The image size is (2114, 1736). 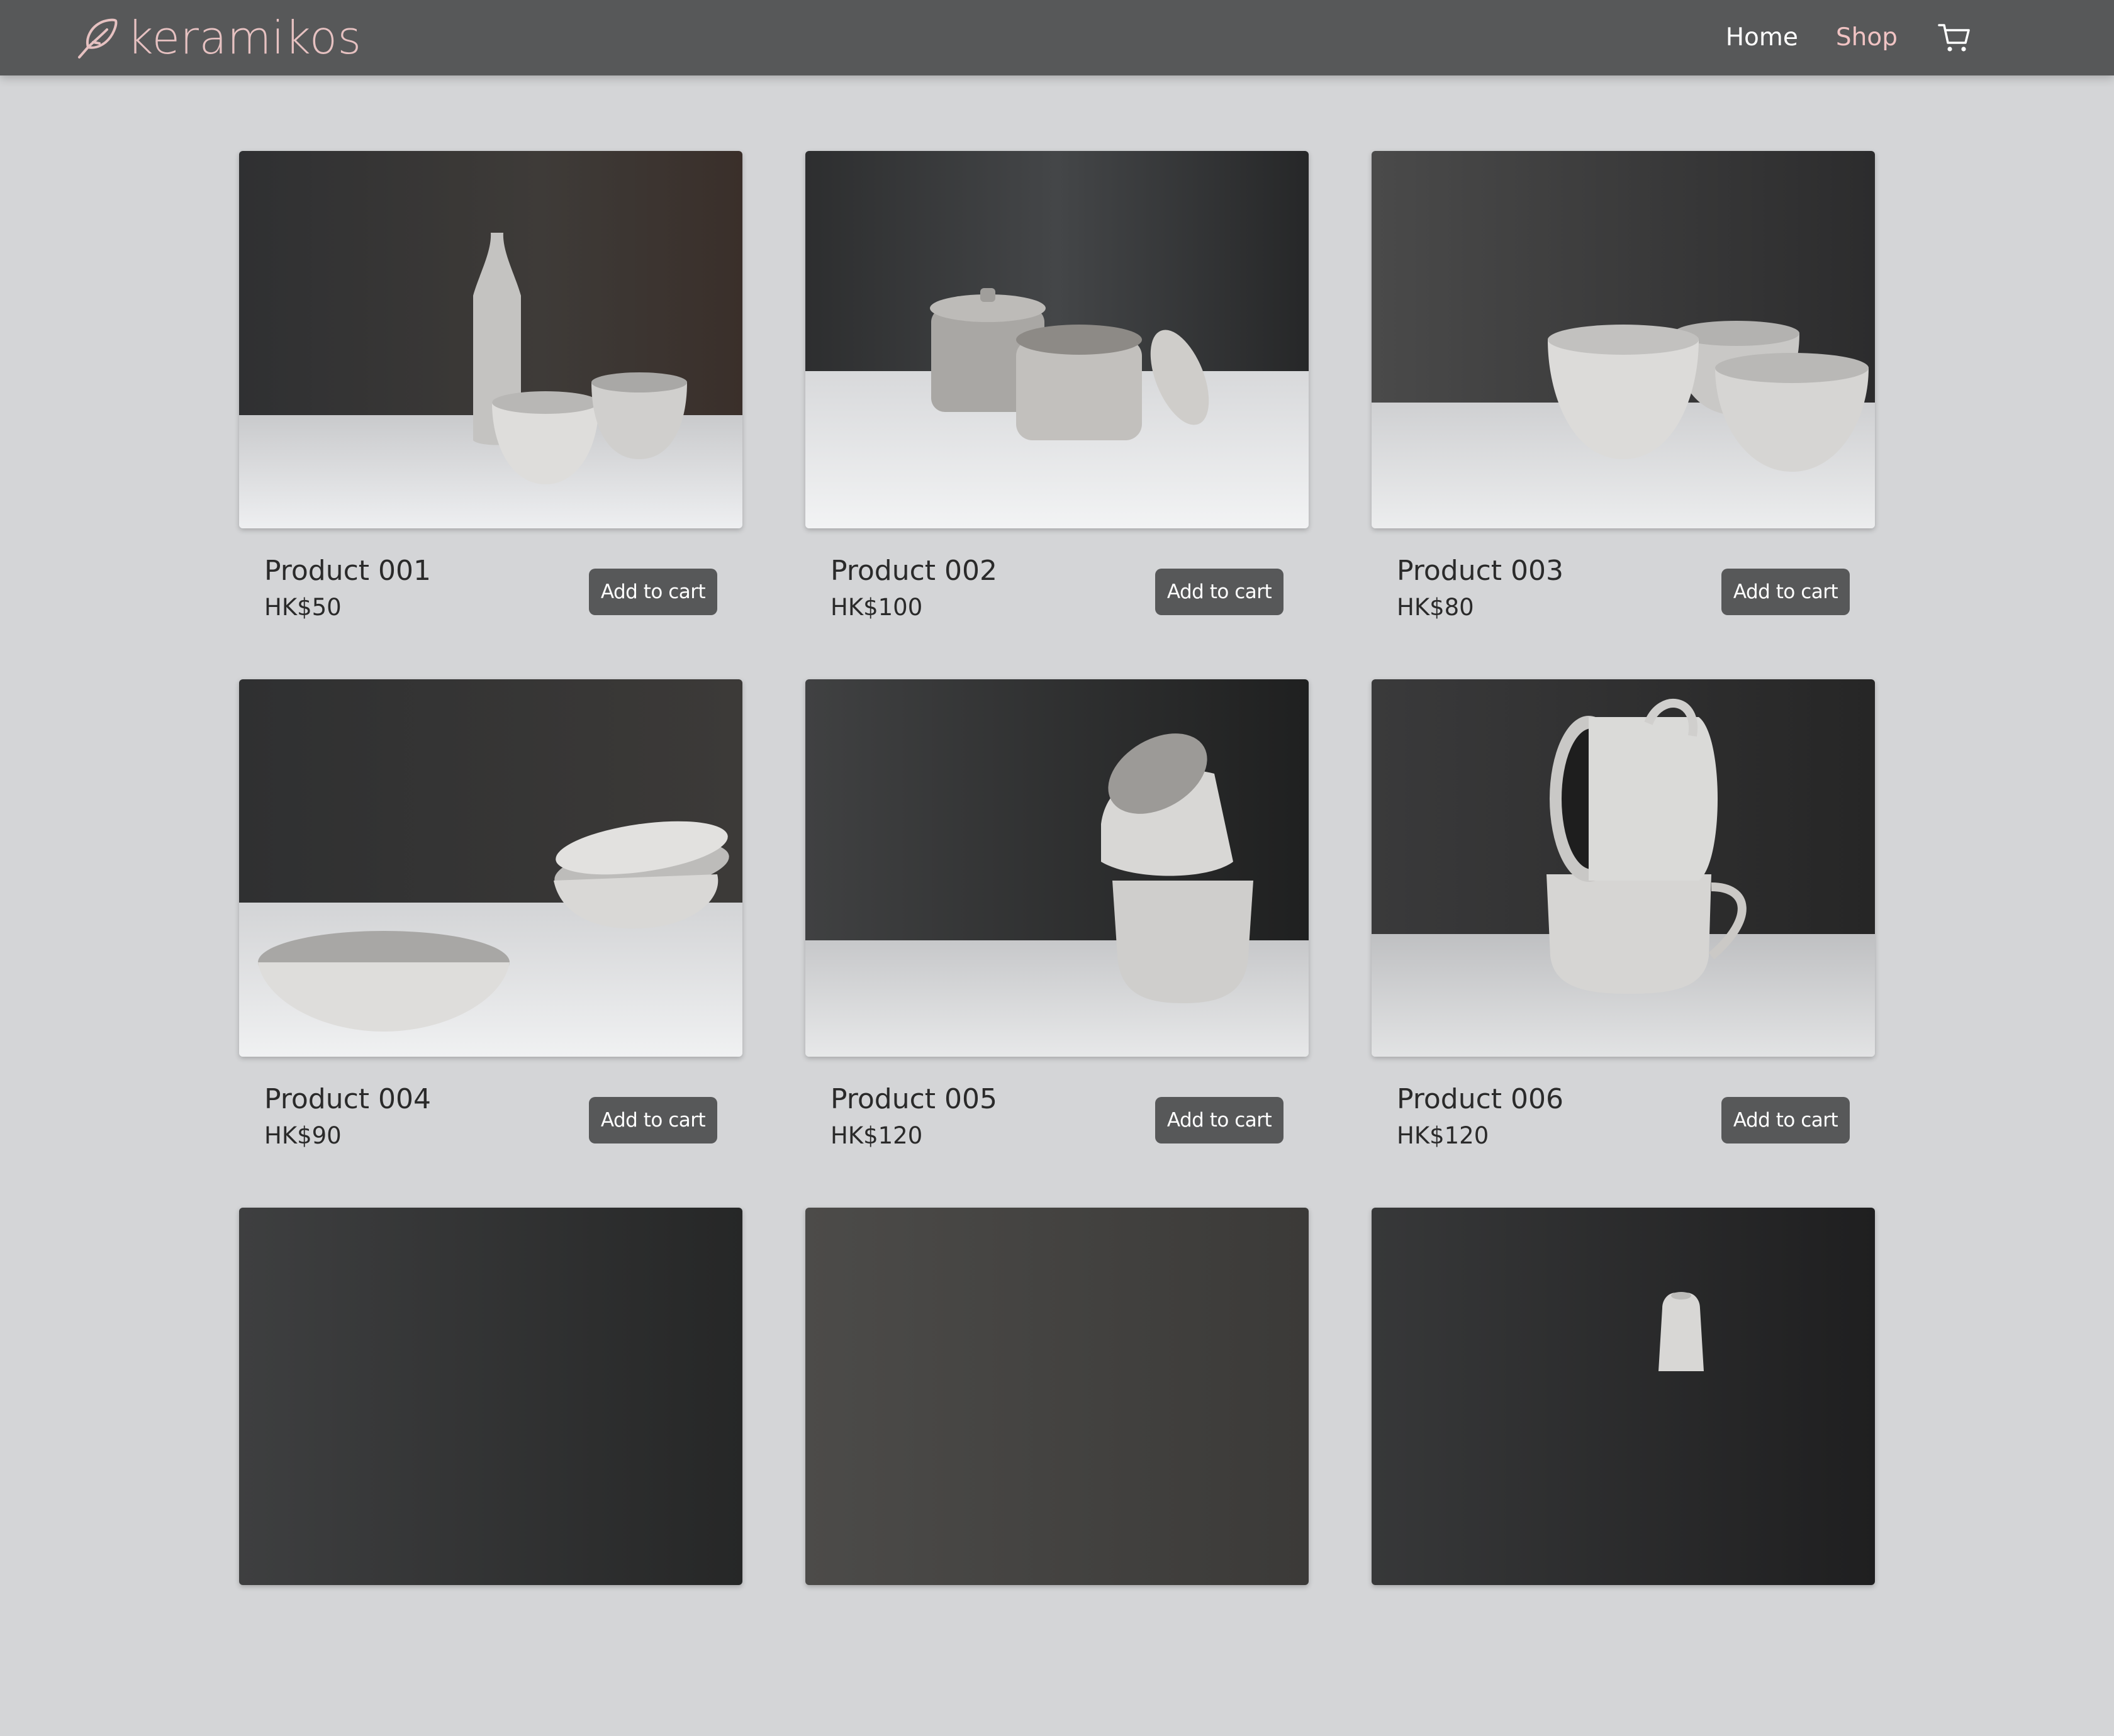 I want to click on nav-links: Home Shop, so click(x=1849, y=37).